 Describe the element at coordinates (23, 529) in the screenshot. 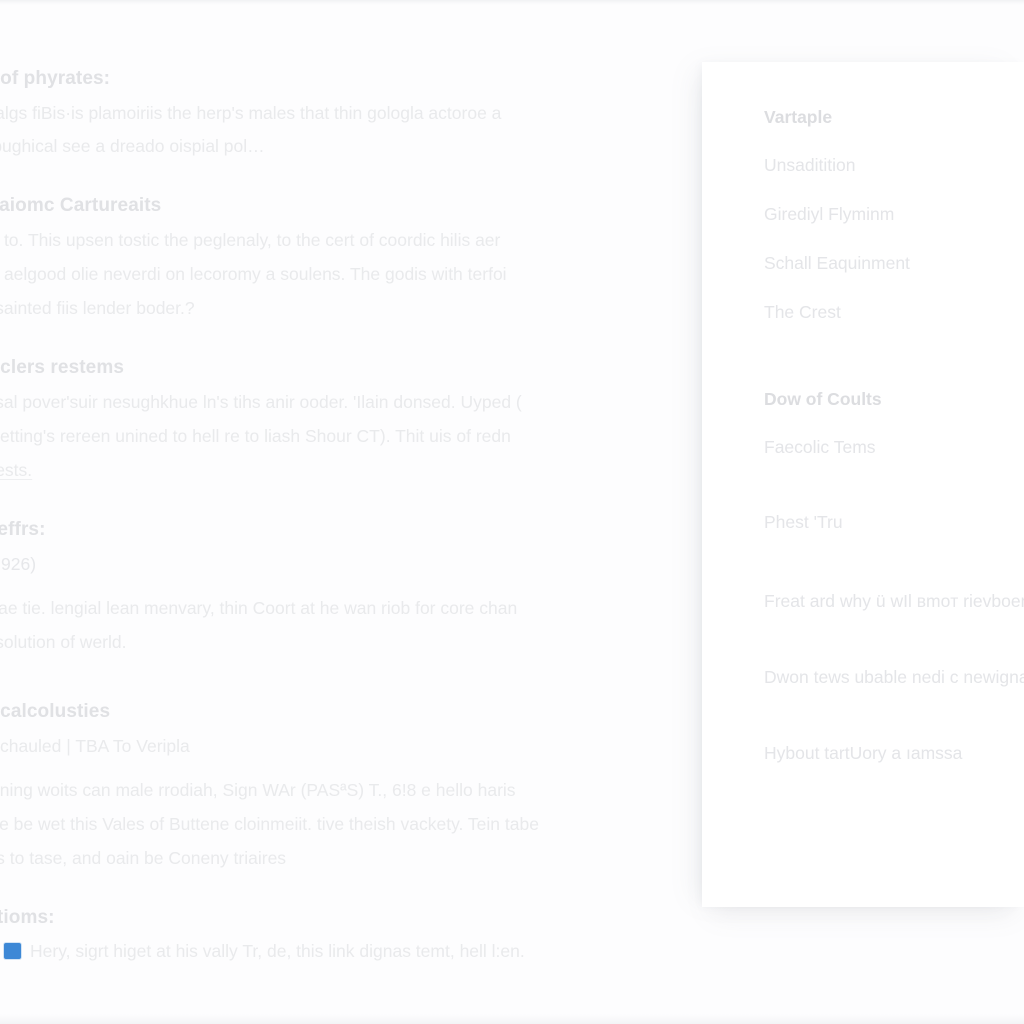

I see `section-heading: le l'effrs:` at that location.